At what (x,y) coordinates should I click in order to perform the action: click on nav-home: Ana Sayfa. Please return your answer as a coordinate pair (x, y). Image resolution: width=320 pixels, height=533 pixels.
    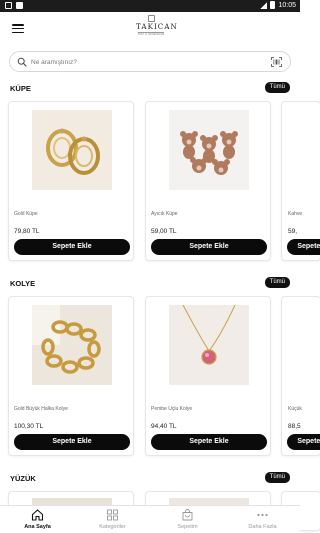
    Looking at the image, I should click on (37, 519).